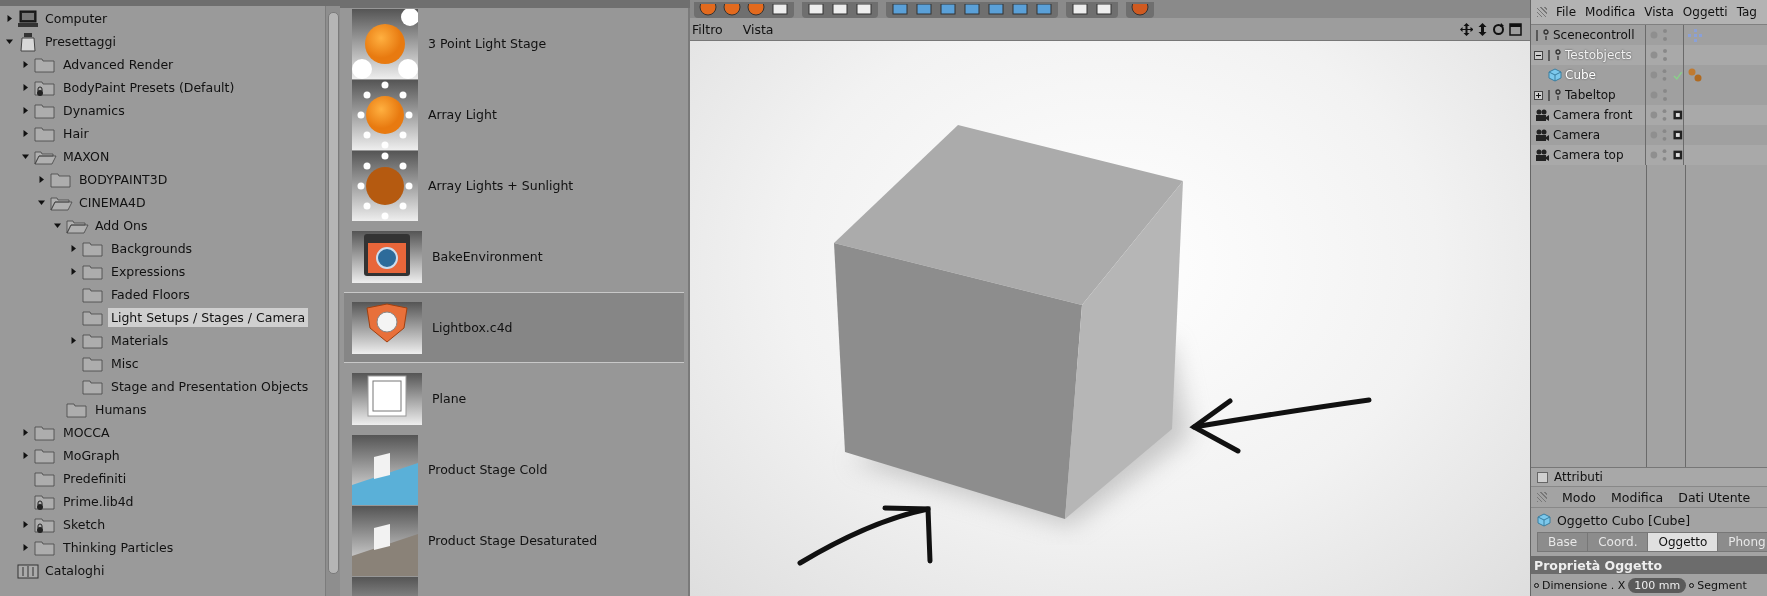  Describe the element at coordinates (208, 317) in the screenshot. I see `tree-item: Light Setups / Stages / Camera` at that location.